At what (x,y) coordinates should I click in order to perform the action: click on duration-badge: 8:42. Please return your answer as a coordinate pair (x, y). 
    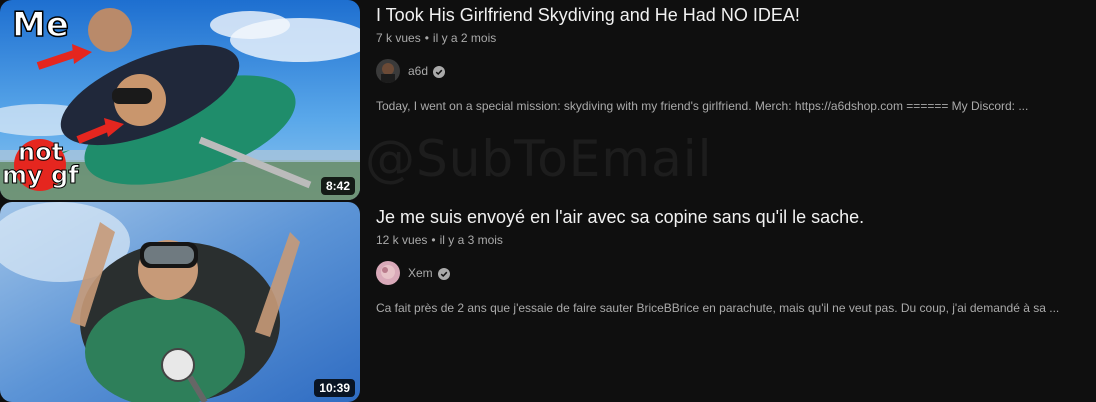
    Looking at the image, I should click on (337, 186).